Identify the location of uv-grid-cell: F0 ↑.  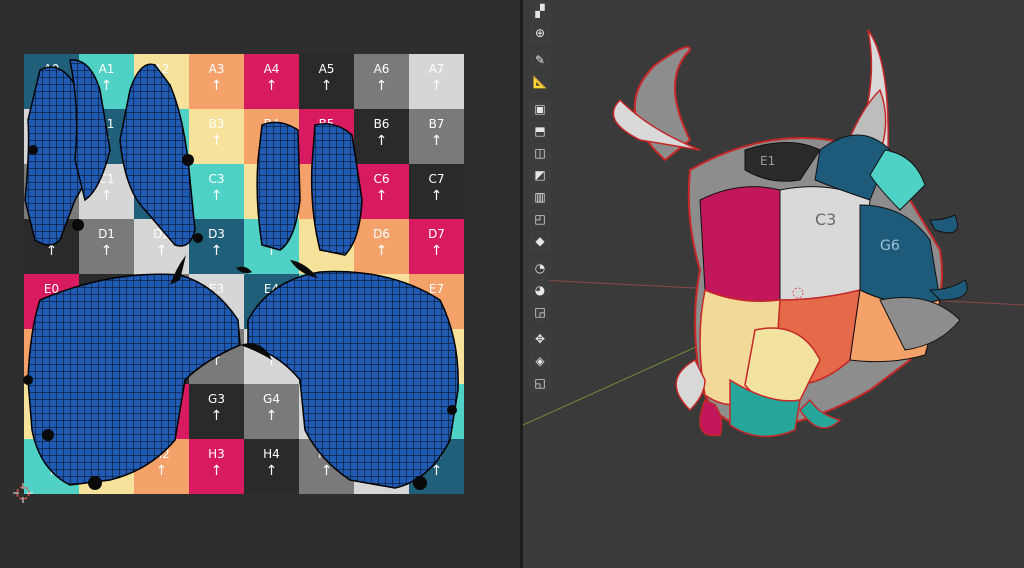
(51, 356).